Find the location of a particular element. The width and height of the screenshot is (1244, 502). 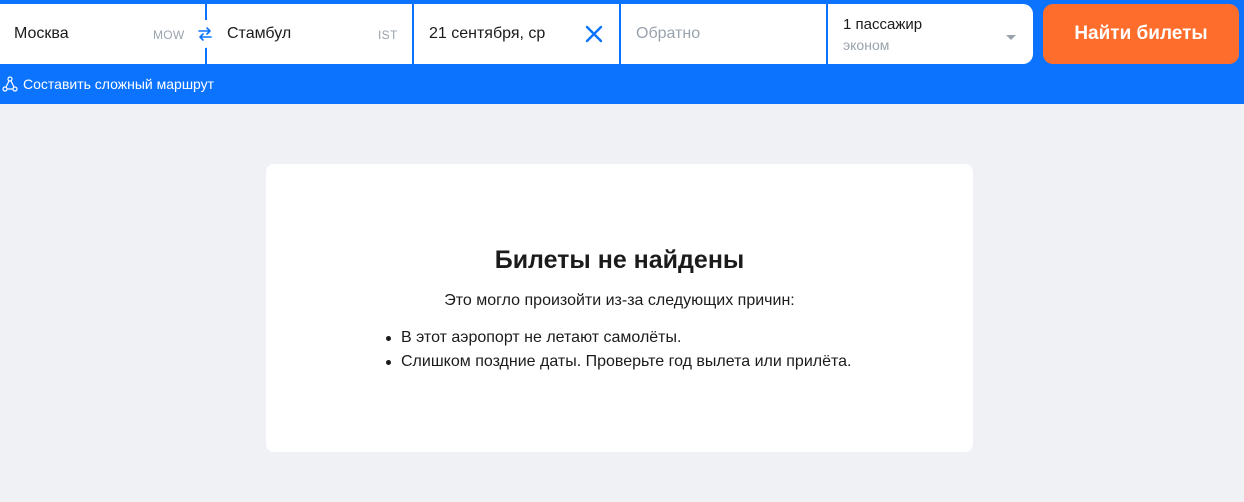

list-item: В этот аэропорт не летают самолёты. is located at coordinates (619, 338).